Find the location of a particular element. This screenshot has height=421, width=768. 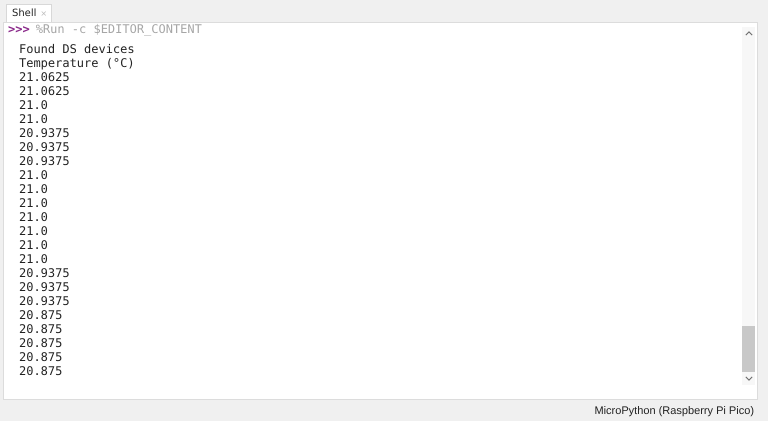

scrollbar-thumb is located at coordinates (748, 349).